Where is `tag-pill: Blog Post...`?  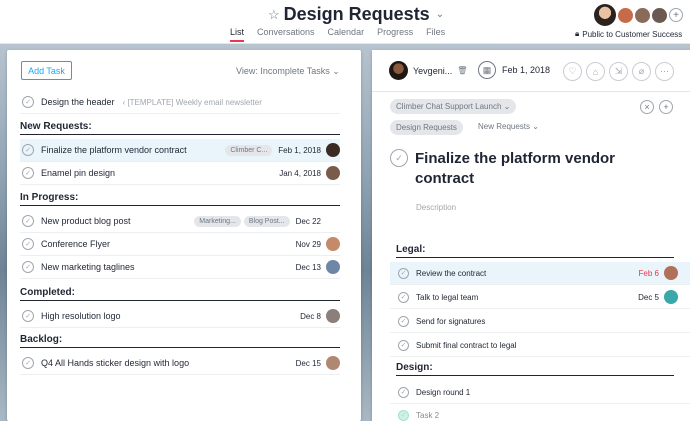
tag-pill: Blog Post... is located at coordinates (266, 221).